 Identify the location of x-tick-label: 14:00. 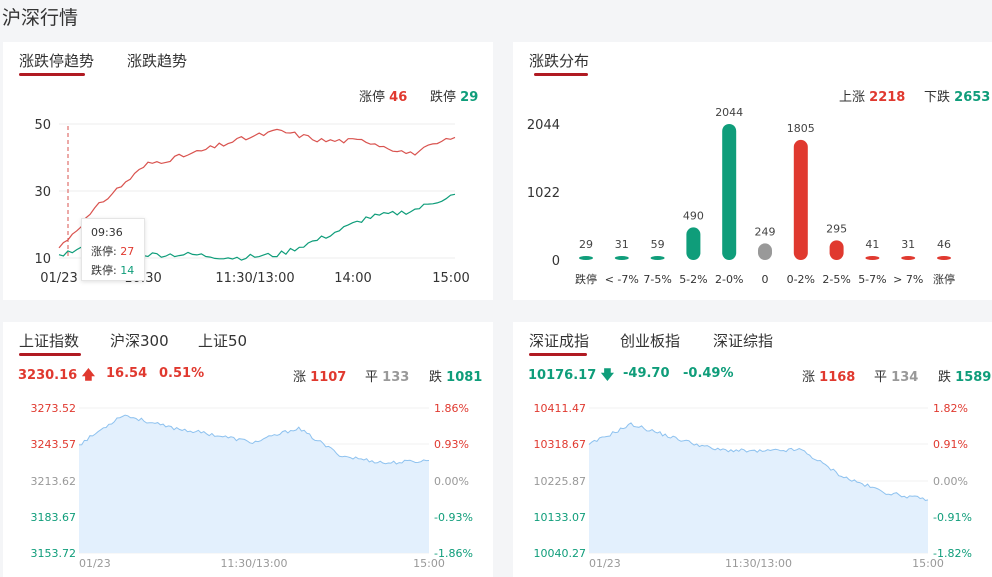
(352, 278).